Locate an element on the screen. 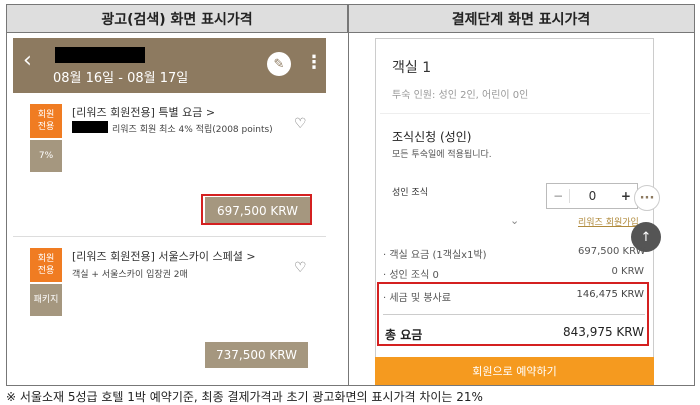 The width and height of the screenshot is (700, 405). chat-icon: ··· is located at coordinates (647, 198).